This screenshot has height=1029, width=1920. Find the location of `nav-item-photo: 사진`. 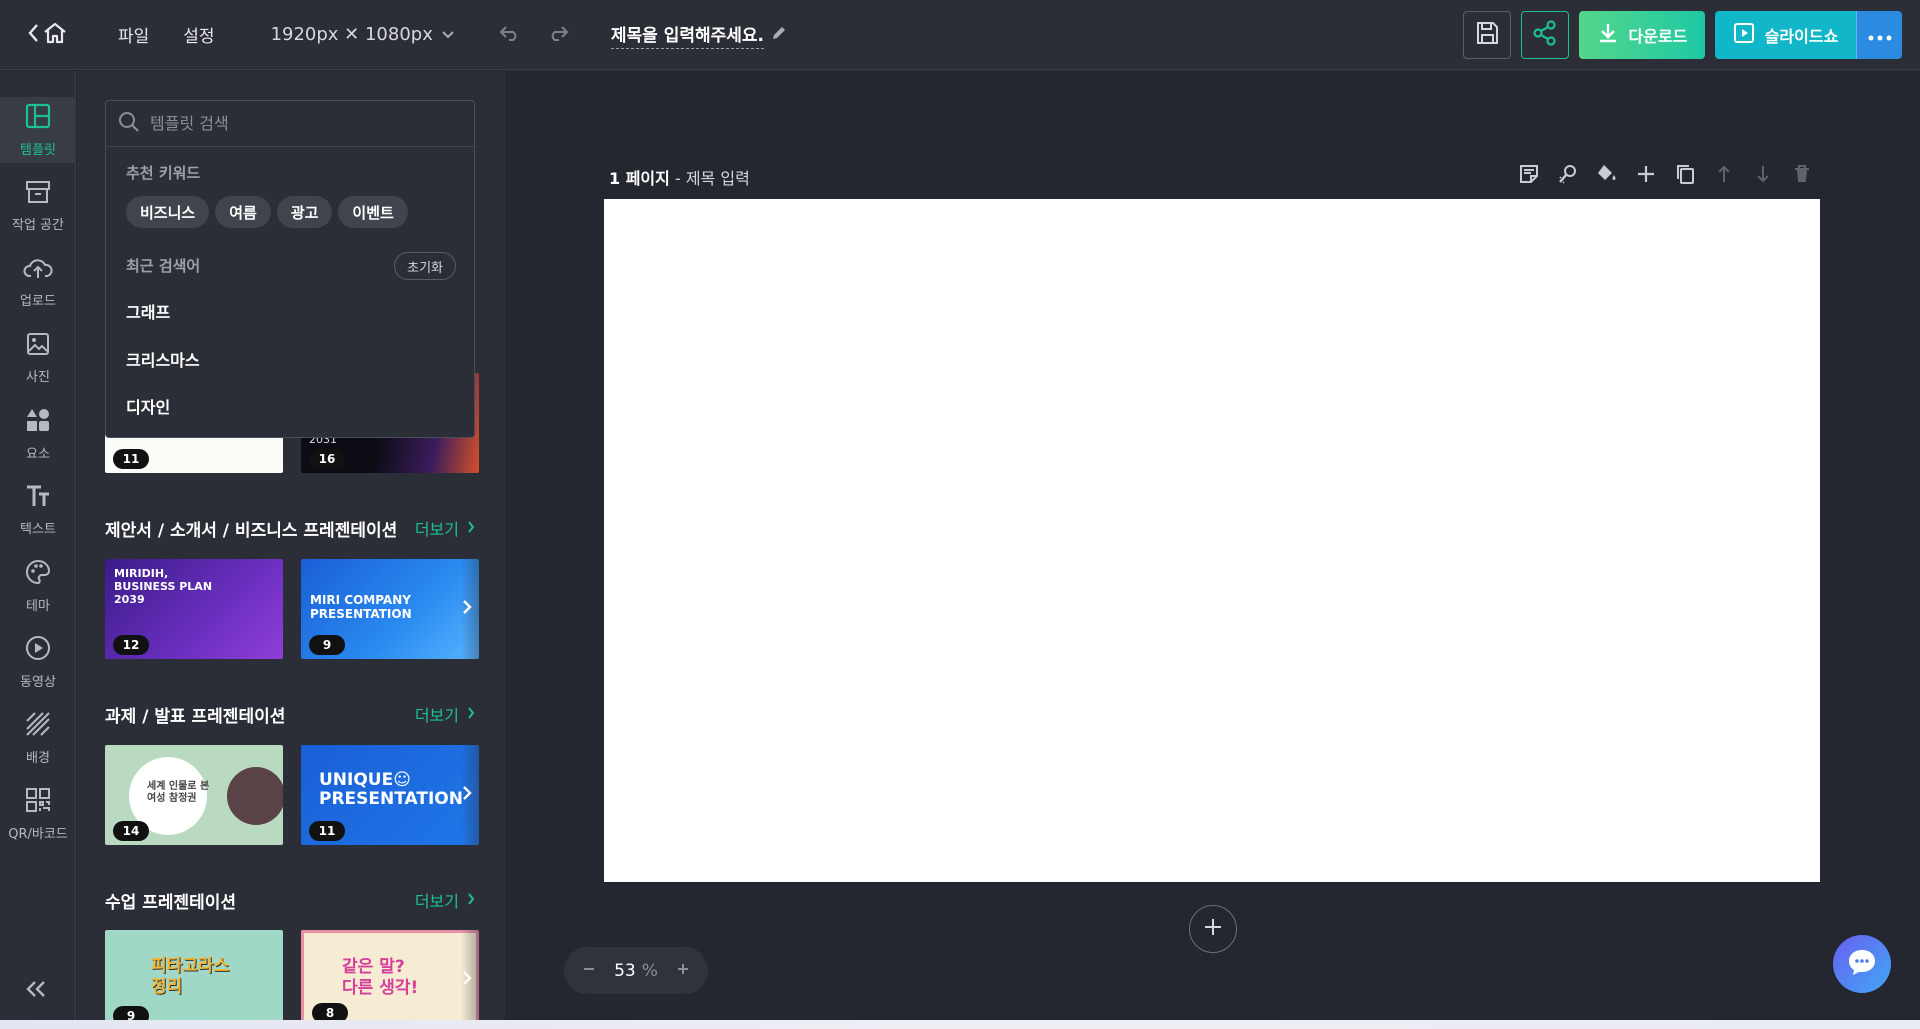

nav-item-photo: 사진 is located at coordinates (38, 358).